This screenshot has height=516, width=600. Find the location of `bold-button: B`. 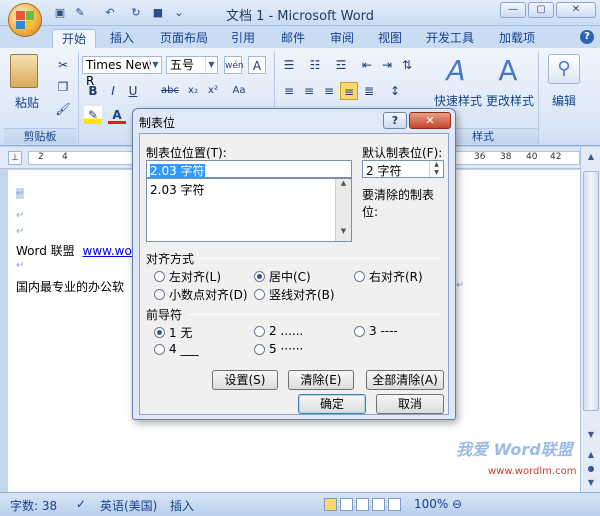

bold-button: B is located at coordinates (93, 91).